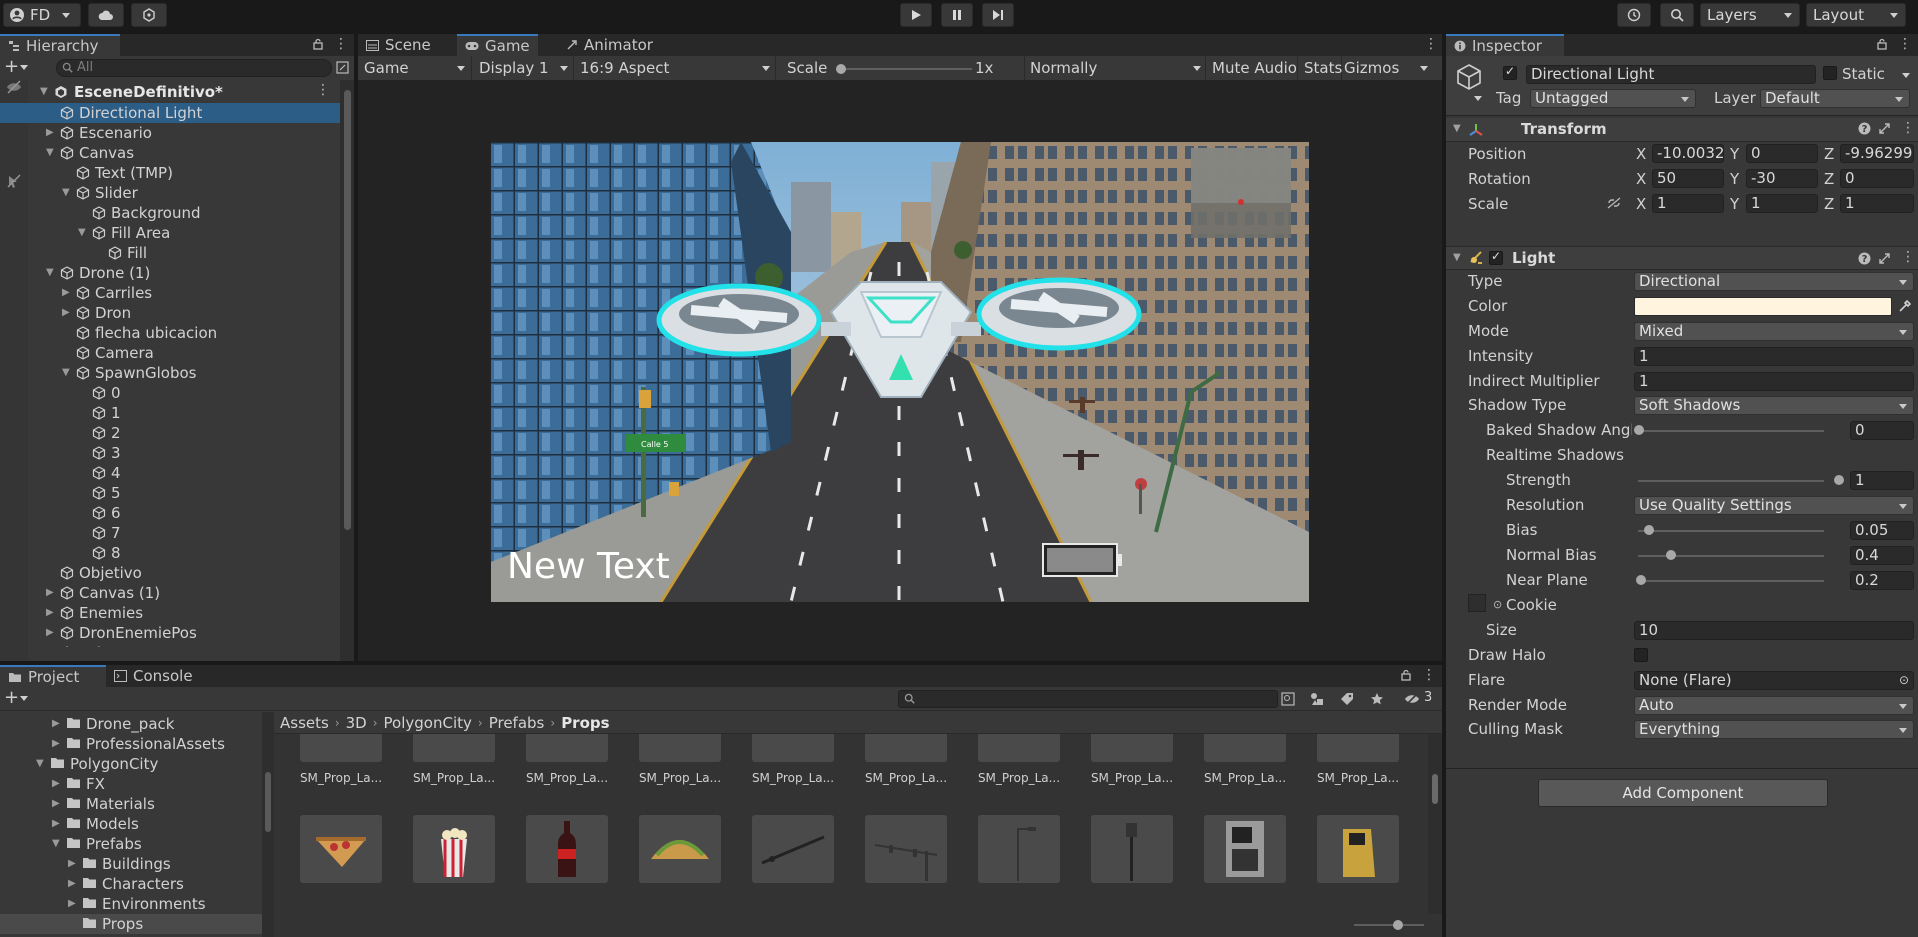 The image size is (1918, 937). What do you see at coordinates (194, 68) in the screenshot?
I see `hierarchy-search-input: All` at bounding box center [194, 68].